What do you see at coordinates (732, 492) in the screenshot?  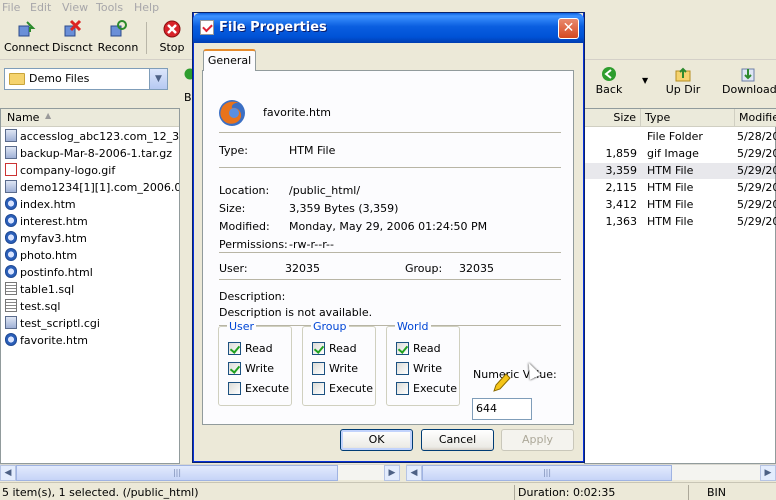 I see `status-mode: BIN` at bounding box center [732, 492].